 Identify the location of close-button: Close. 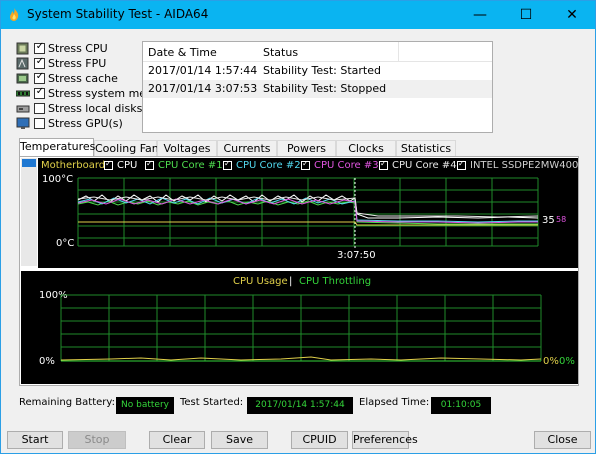
(562, 440).